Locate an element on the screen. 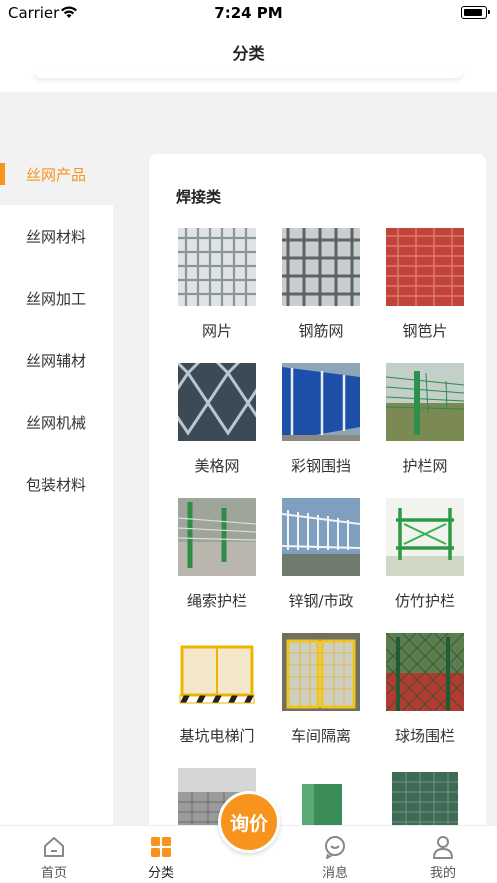 The image size is (497, 883). rebar-mesh-image is located at coordinates (321, 267).